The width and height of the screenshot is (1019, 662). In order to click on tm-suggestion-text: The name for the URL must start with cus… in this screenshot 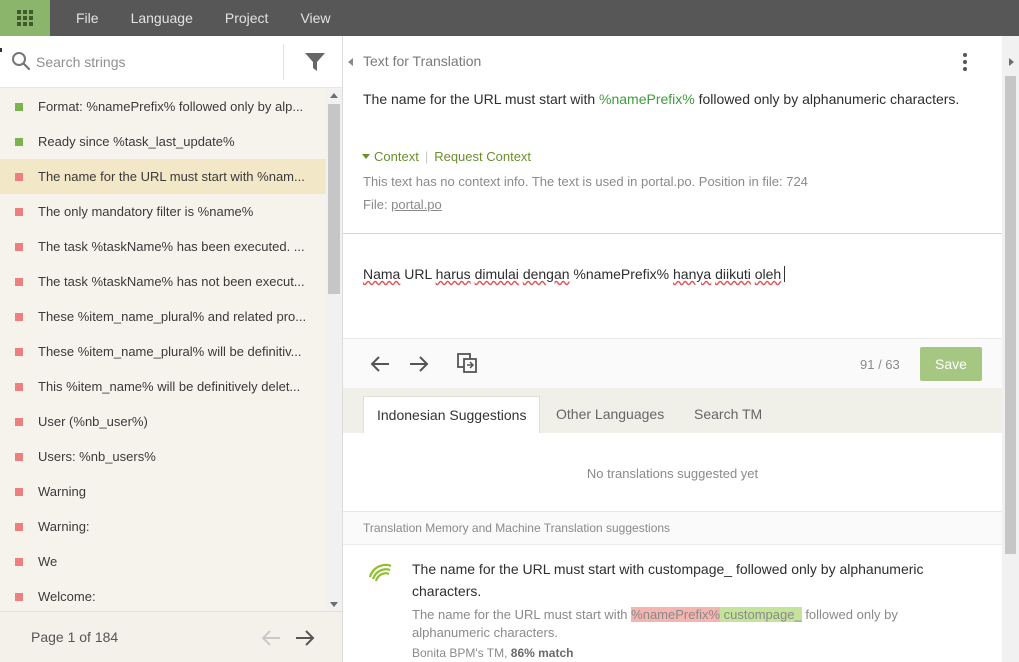, I will do `click(692, 580)`.